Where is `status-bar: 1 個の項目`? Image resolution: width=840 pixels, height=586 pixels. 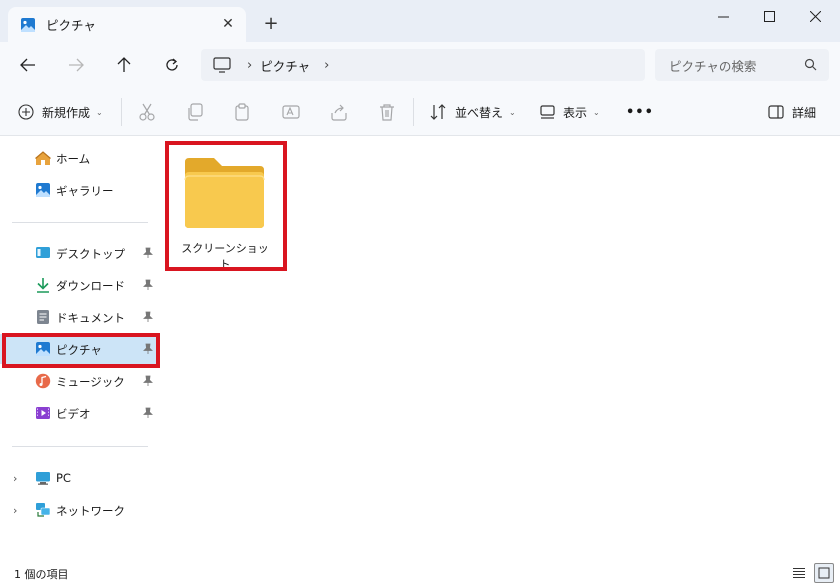 status-bar: 1 個の項目 is located at coordinates (420, 573).